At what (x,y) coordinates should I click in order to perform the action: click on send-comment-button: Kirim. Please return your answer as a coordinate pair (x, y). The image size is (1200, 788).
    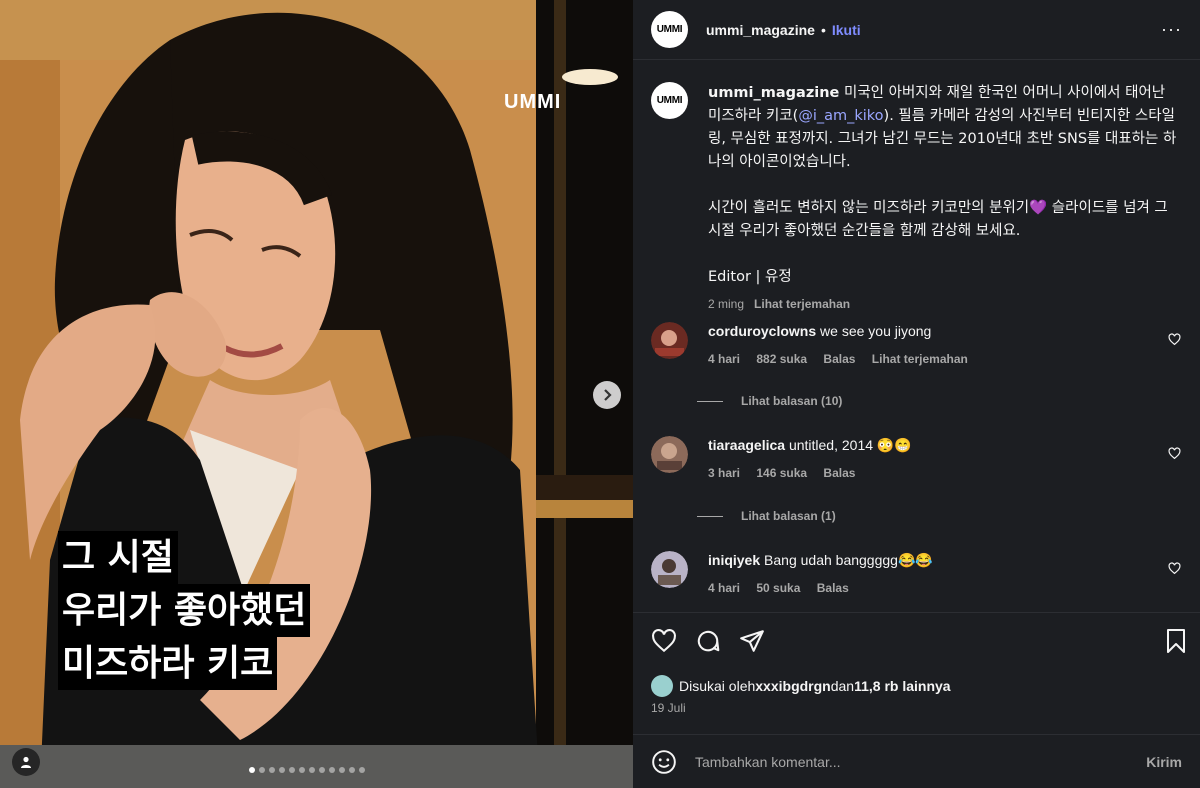
    Looking at the image, I should click on (1164, 762).